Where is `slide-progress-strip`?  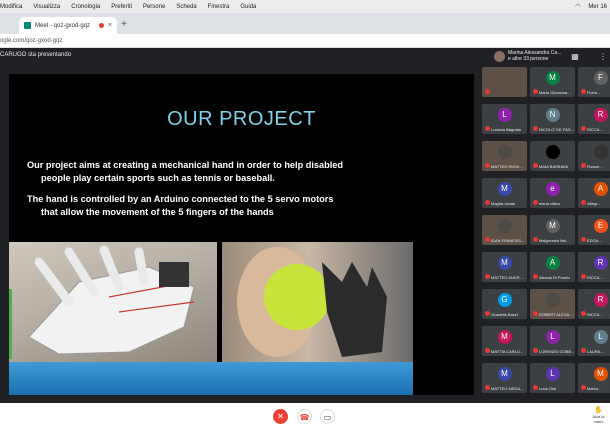 slide-progress-strip is located at coordinates (10, 324).